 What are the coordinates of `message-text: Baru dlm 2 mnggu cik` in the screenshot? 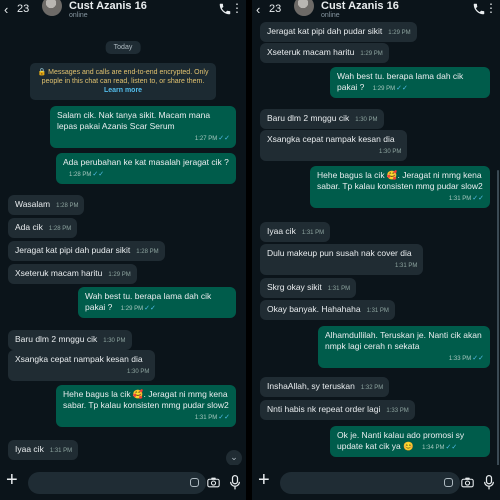 It's located at (56, 339).